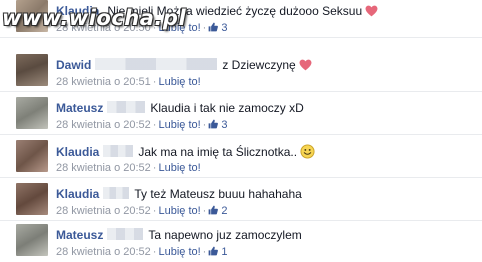 This screenshot has height=262, width=482. What do you see at coordinates (227, 108) in the screenshot?
I see `comment-text: Klaudia i tak nie zamoczy xD` at bounding box center [227, 108].